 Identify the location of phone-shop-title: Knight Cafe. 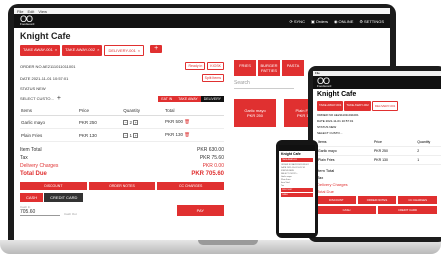
(291, 154).